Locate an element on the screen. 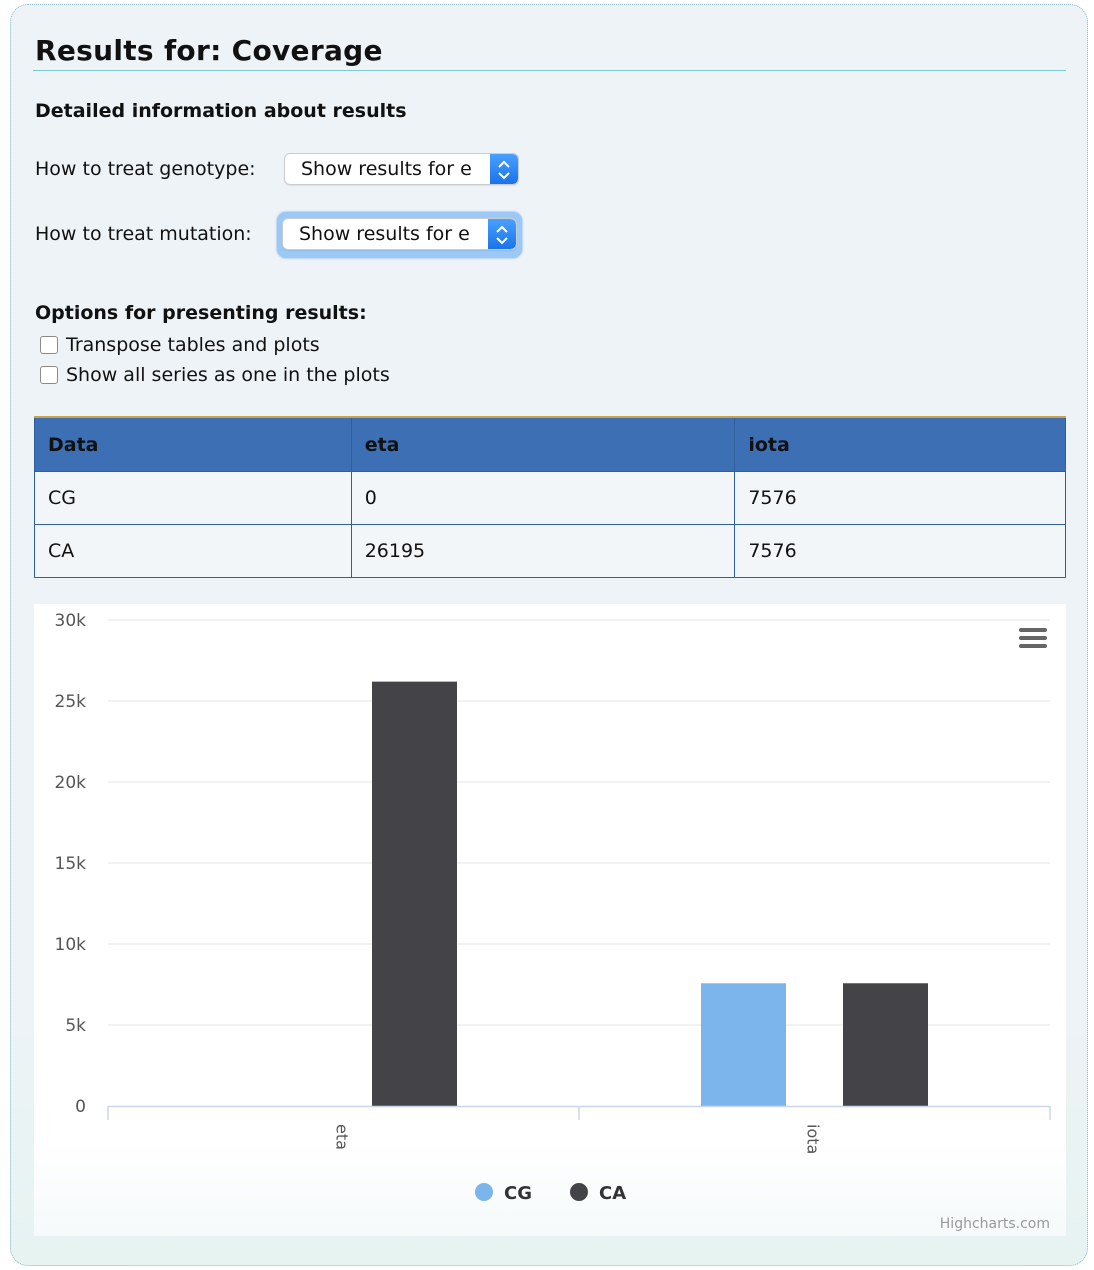 This screenshot has height=1270, width=1094. table-header: iota is located at coordinates (900, 444).